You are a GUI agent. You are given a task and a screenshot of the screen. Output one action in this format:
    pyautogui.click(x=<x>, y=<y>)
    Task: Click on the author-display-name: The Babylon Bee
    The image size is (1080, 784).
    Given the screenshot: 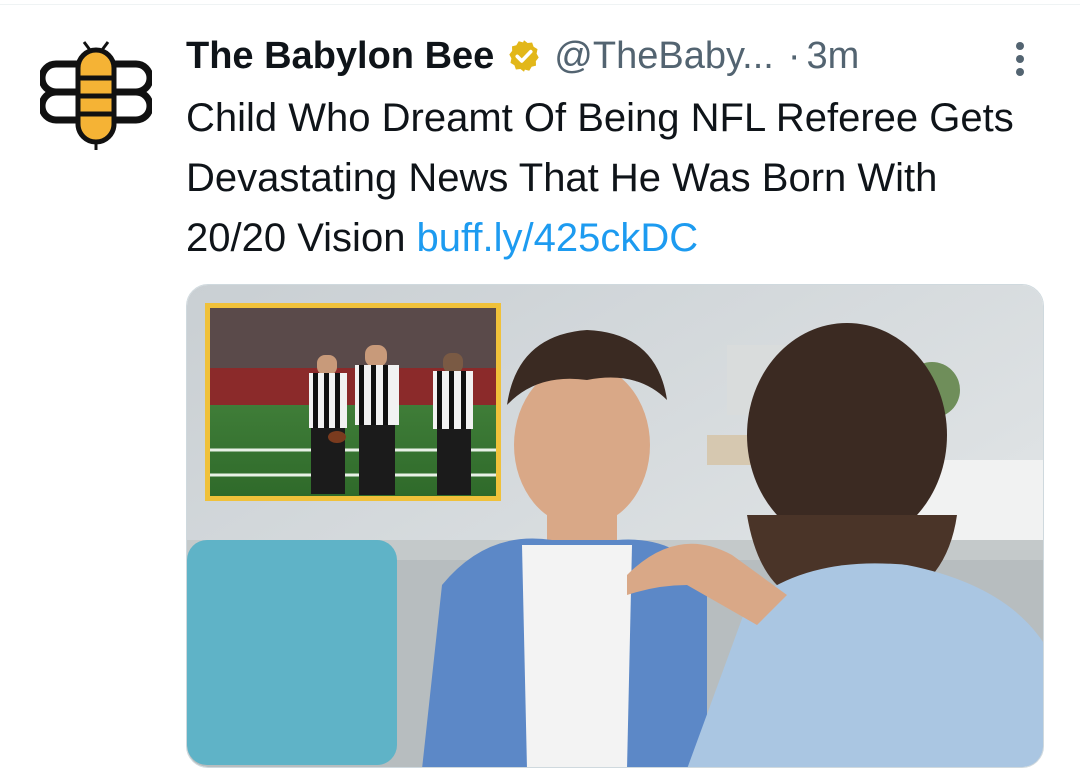 What is the action you would take?
    pyautogui.click(x=340, y=56)
    